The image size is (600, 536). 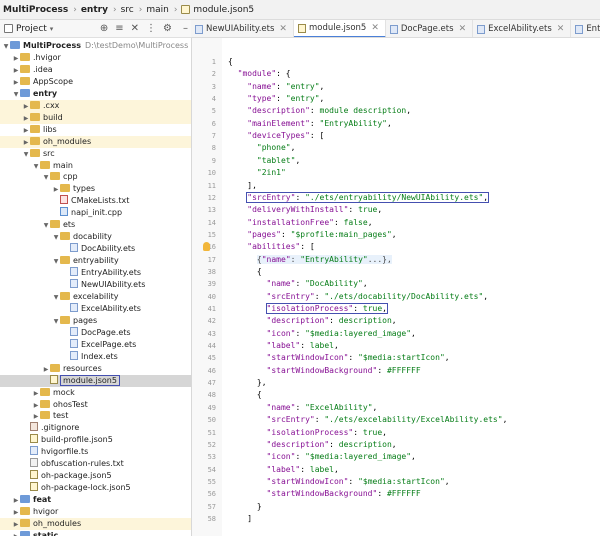 What do you see at coordinates (51, 105) in the screenshot?
I see `tree-item-label: .cxx` at bounding box center [51, 105].